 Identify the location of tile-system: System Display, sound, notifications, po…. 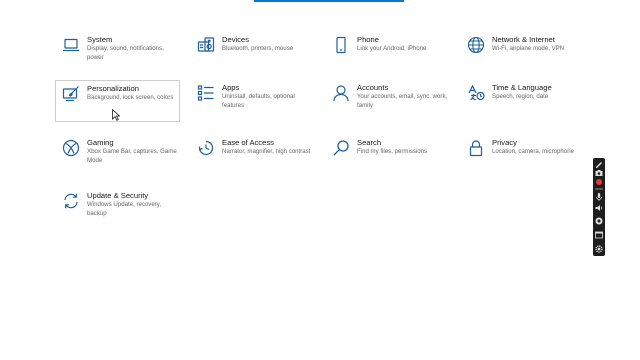
(119, 54).